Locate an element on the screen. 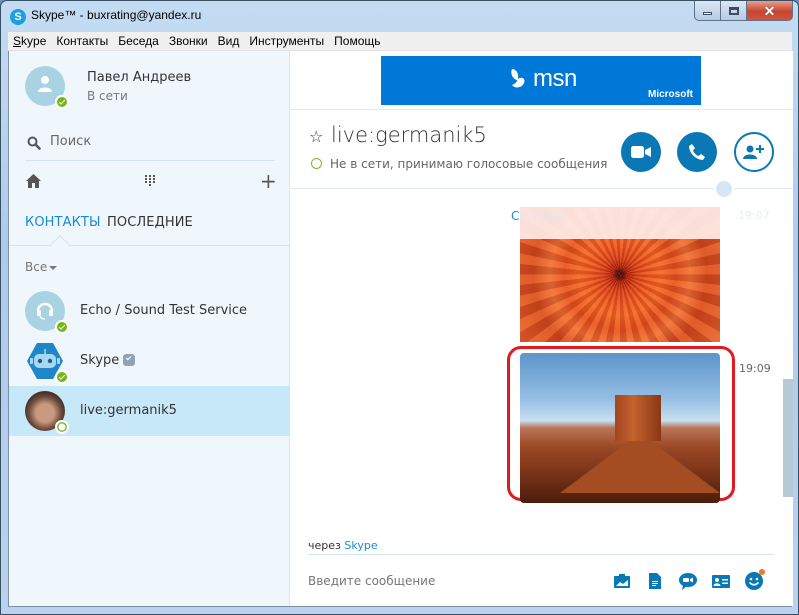 This screenshot has width=799, height=615. contact-tabs: КОНТАКТЫ ПОСЛЕДНИЕ is located at coordinates (149, 233).